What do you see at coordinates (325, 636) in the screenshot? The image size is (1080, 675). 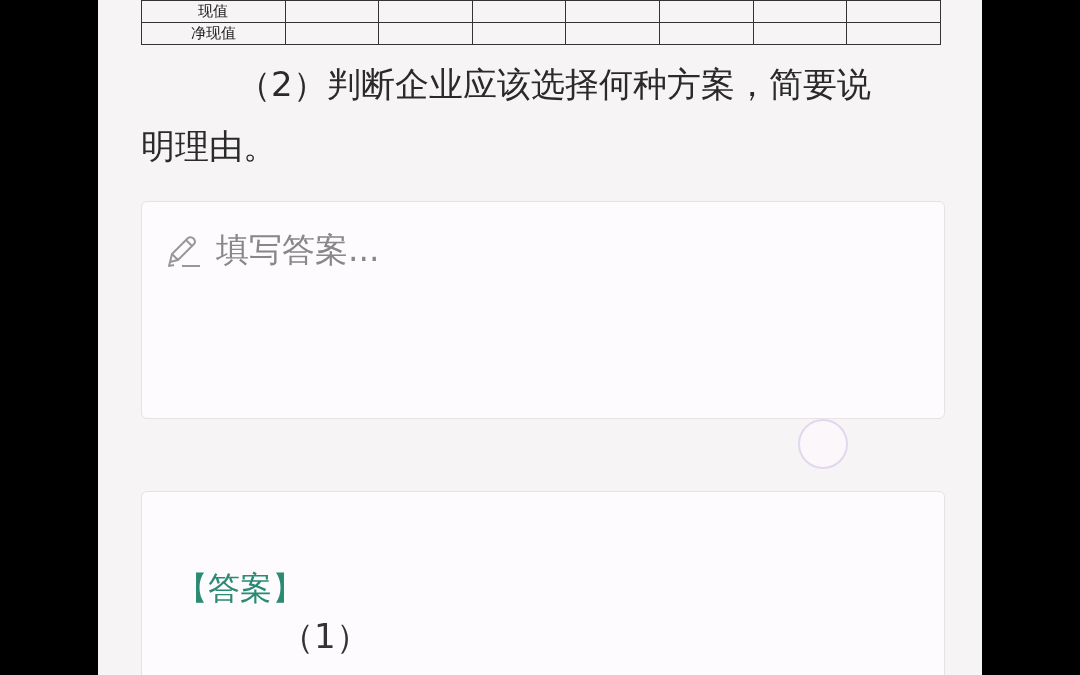 I see `answer-text: （1）` at bounding box center [325, 636].